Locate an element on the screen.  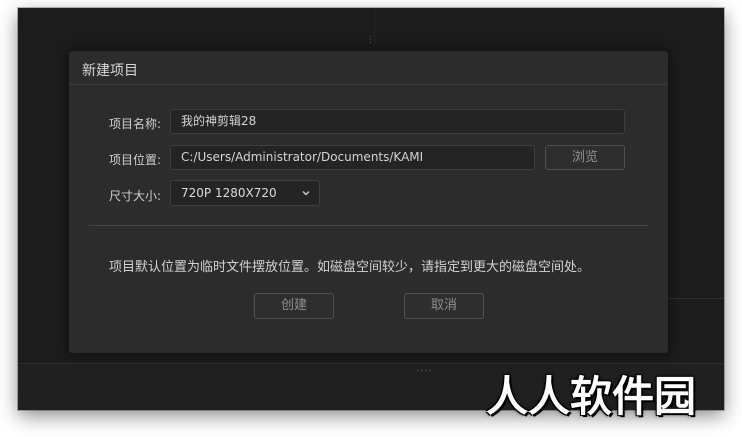
watermark-logo: 人人软件园 is located at coordinates (591, 396).